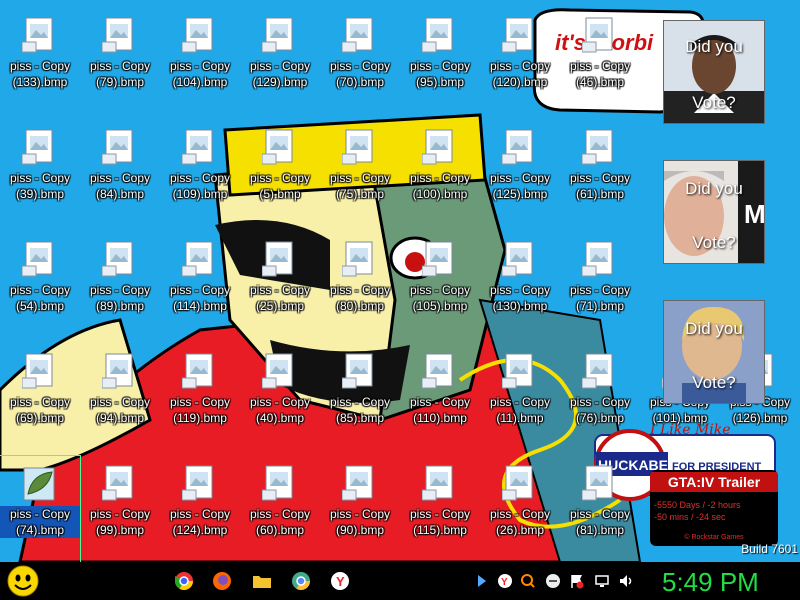  What do you see at coordinates (280, 410) in the screenshot?
I see `desktop-icon-label: piss - Copy (40).bmp` at bounding box center [280, 410].